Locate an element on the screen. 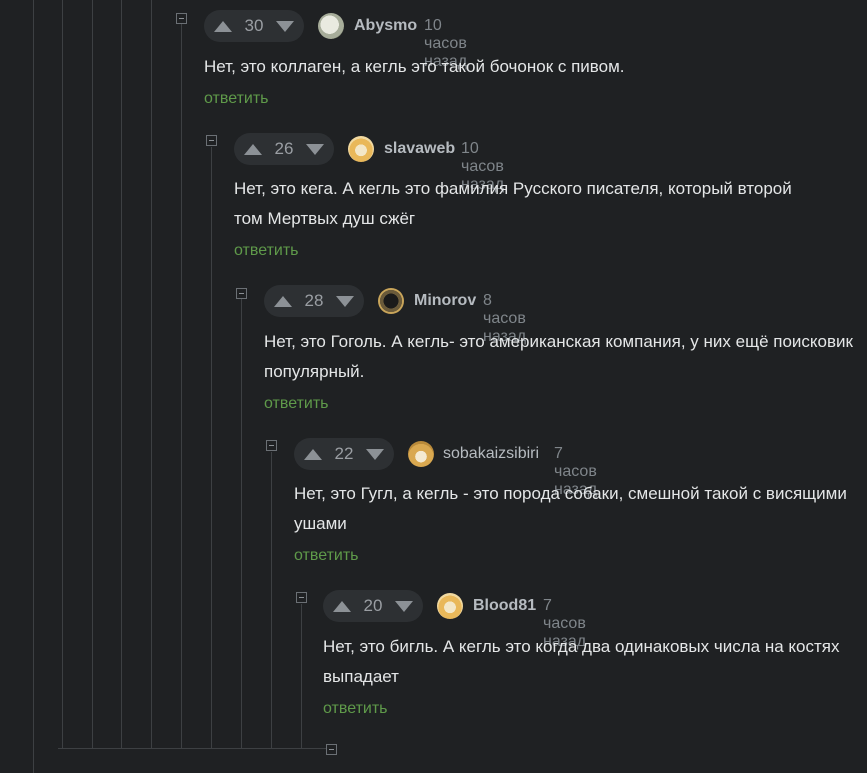  vote-box: 28 is located at coordinates (314, 301).